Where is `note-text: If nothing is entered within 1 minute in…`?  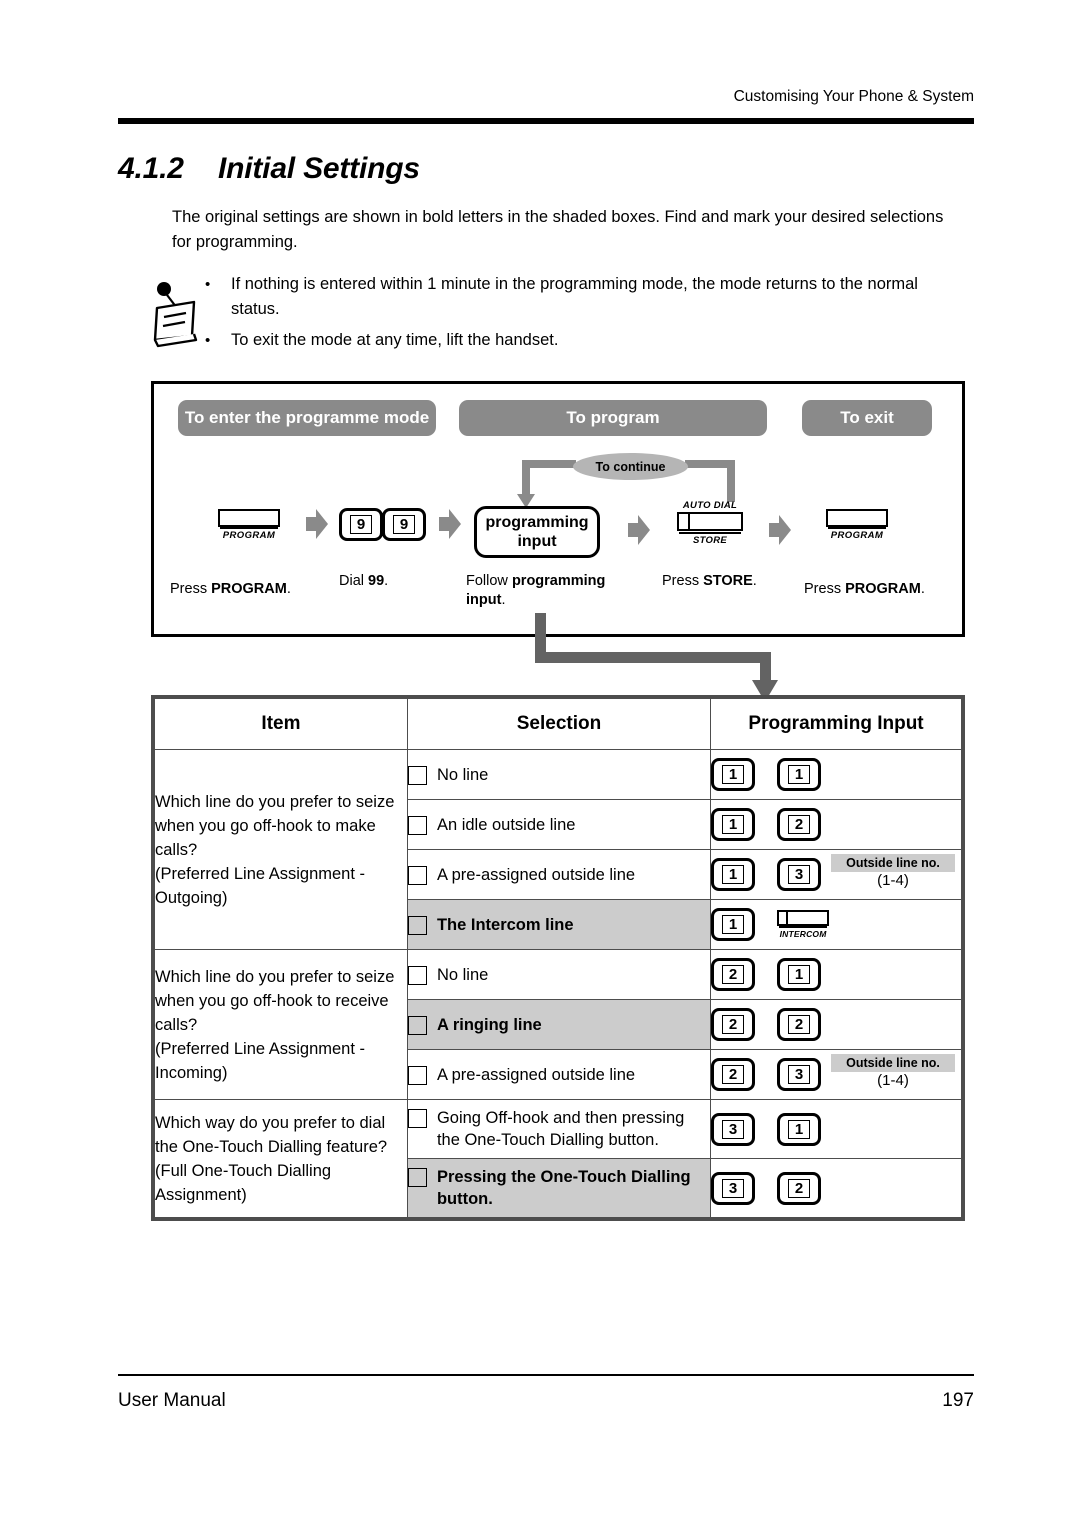
note-text: If nothing is entered within 1 minute in… is located at coordinates (574, 296).